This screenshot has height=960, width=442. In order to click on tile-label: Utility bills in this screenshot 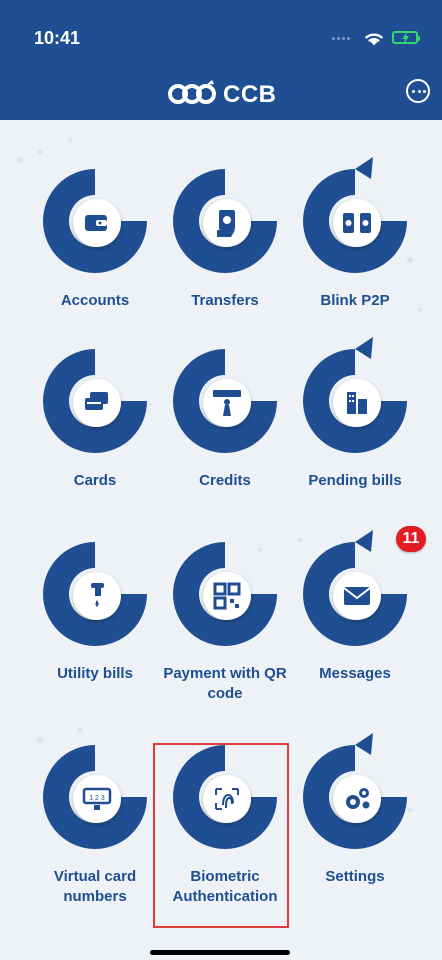, I will do `click(95, 673)`.